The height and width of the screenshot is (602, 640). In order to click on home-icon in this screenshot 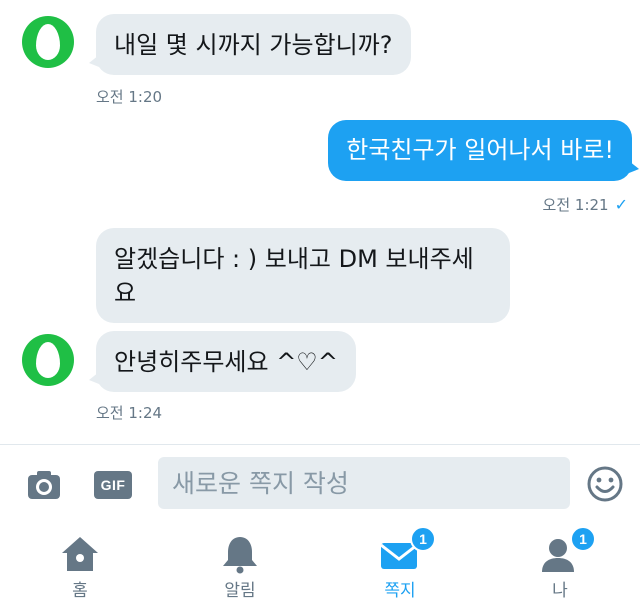, I will do `click(80, 554)`.